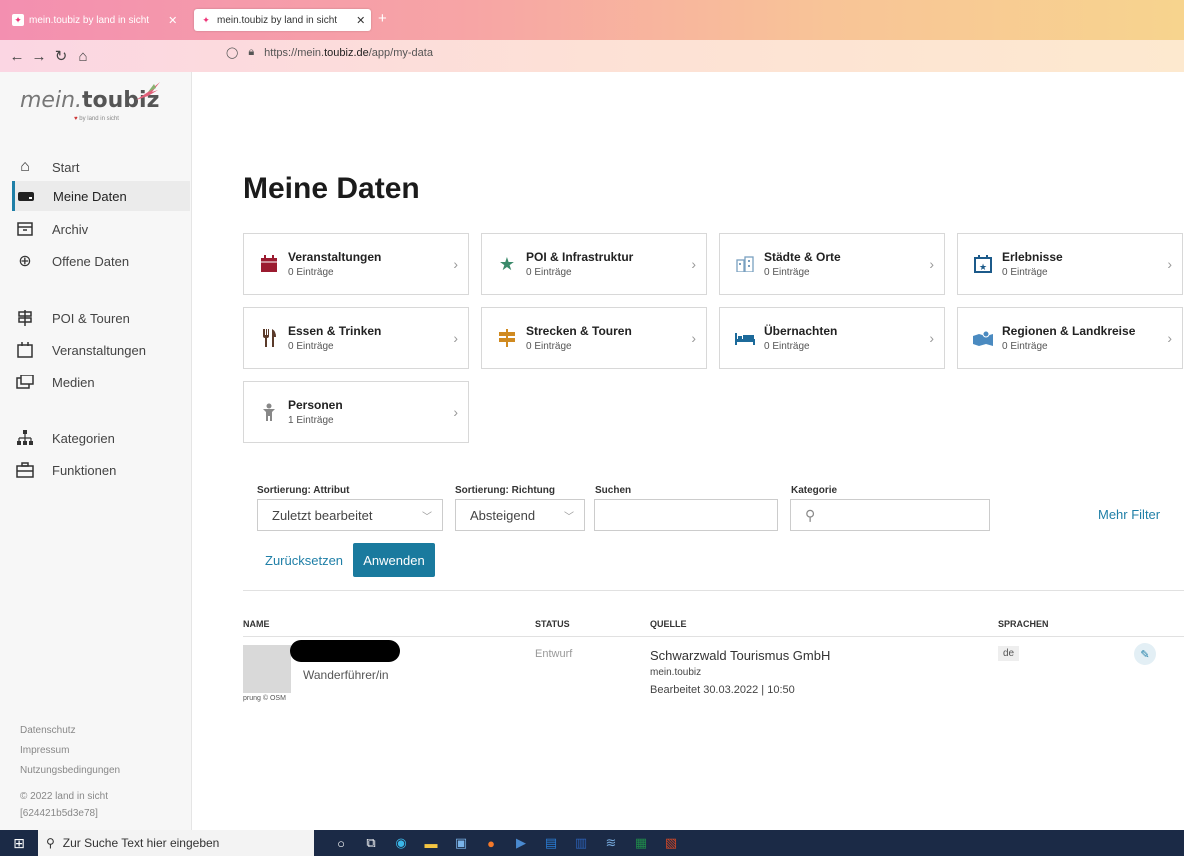 Image resolution: width=1184 pixels, height=856 pixels. What do you see at coordinates (341, 843) in the screenshot?
I see `cortana-icon: ○` at bounding box center [341, 843].